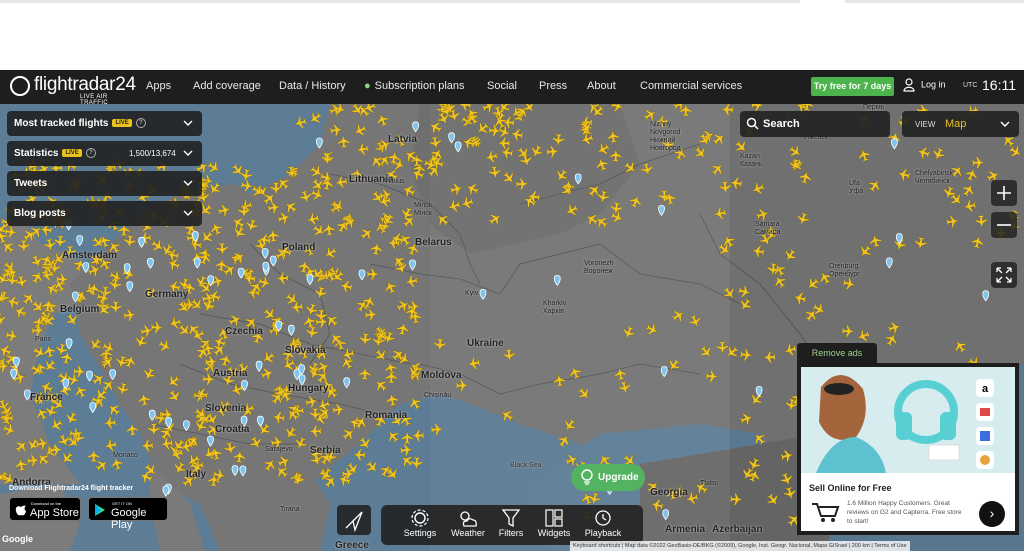 Image resolution: width=1024 pixels, height=551 pixels. Describe the element at coordinates (196, 474) in the screenshot. I see `label-italy: Italy` at that location.